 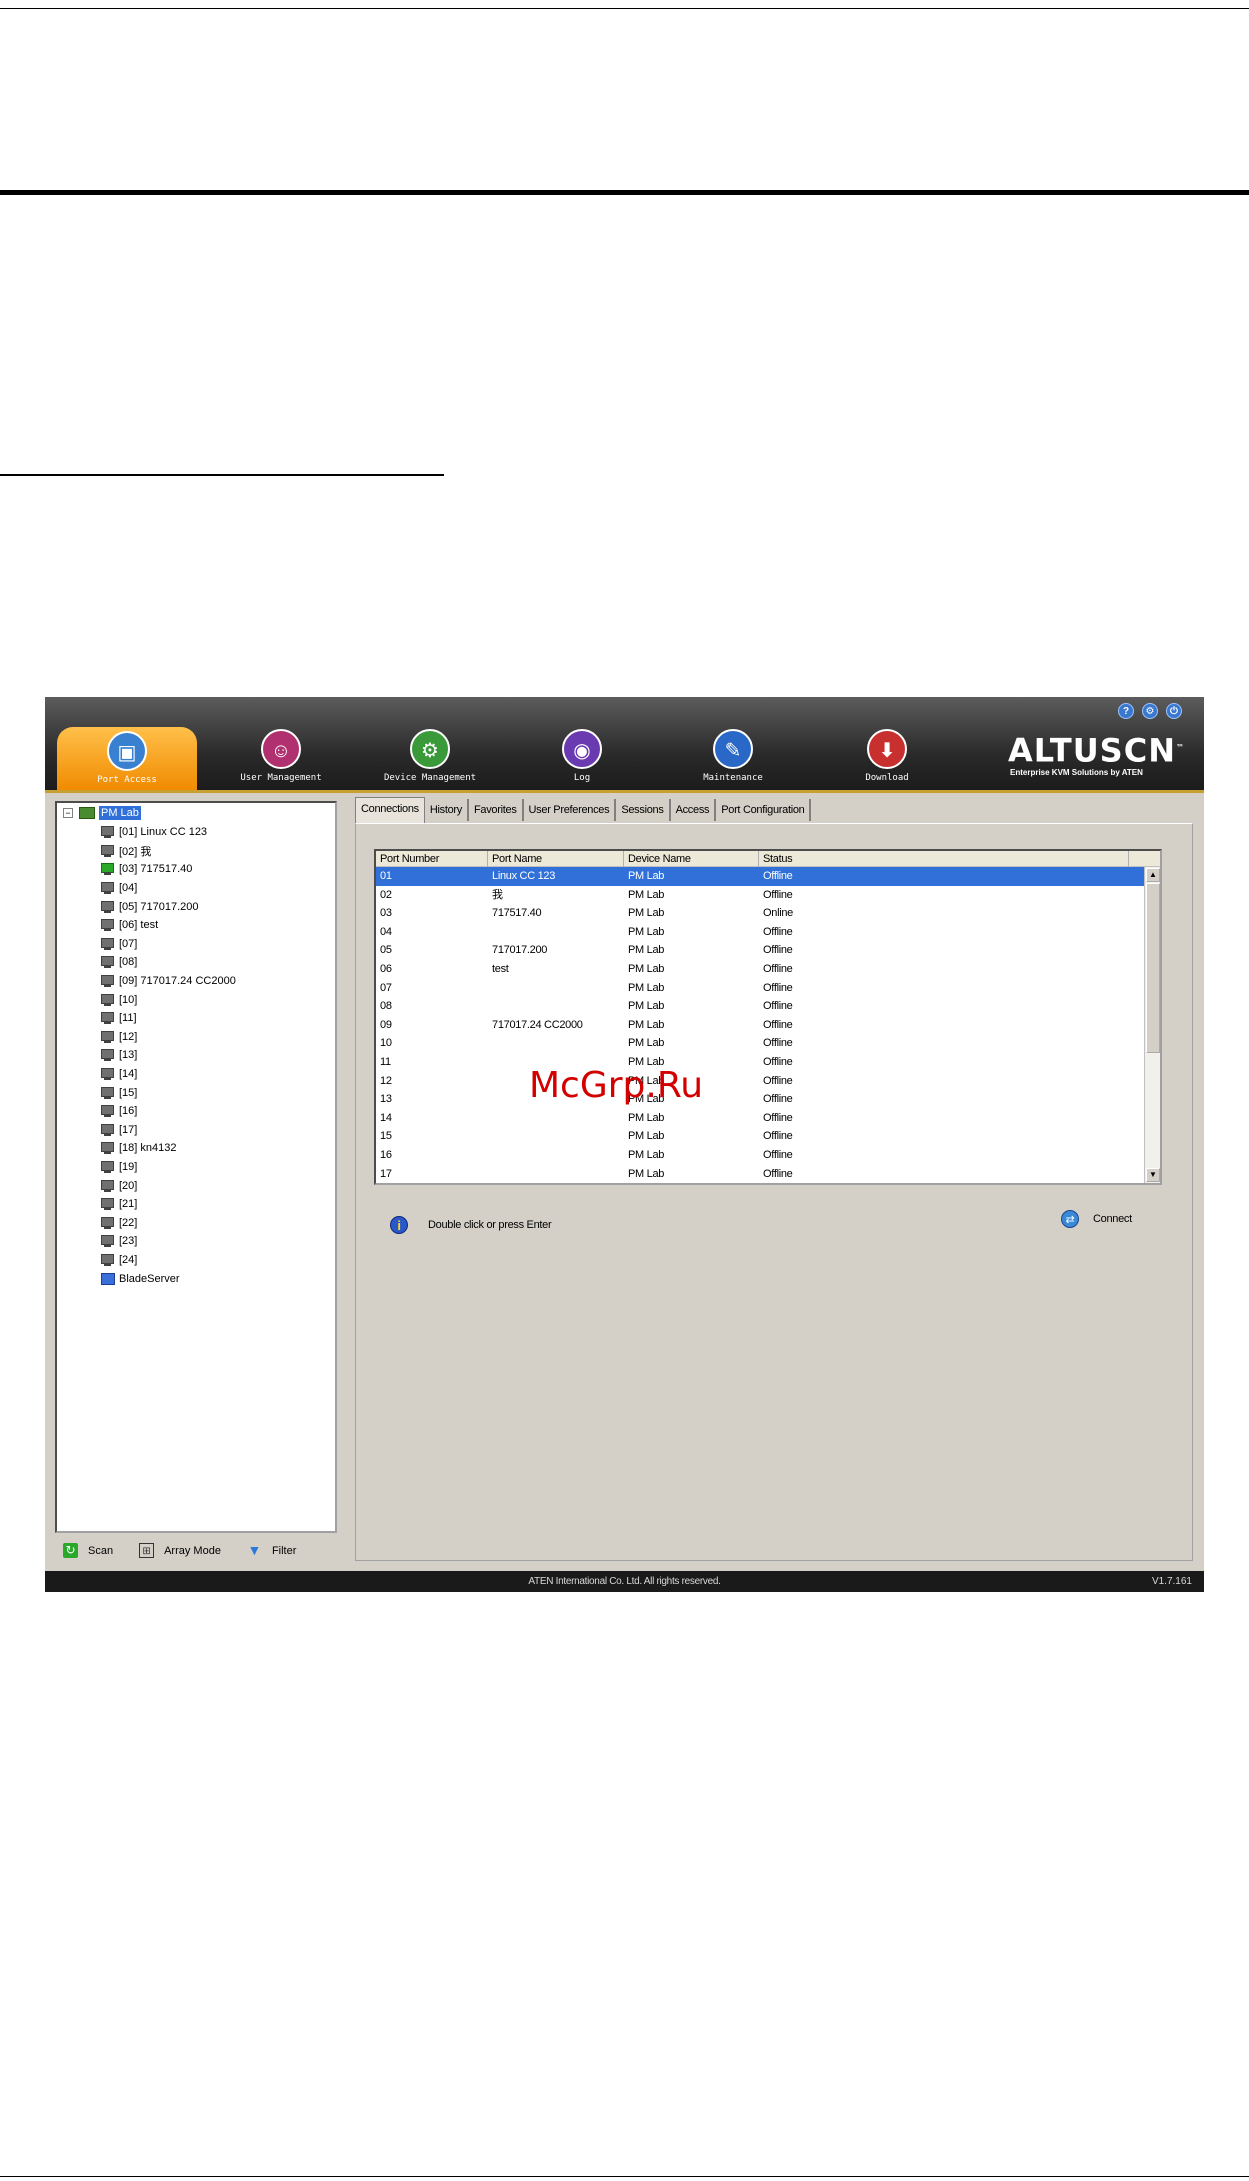 What do you see at coordinates (390, 810) in the screenshot?
I see `tab-connections: Connections` at bounding box center [390, 810].